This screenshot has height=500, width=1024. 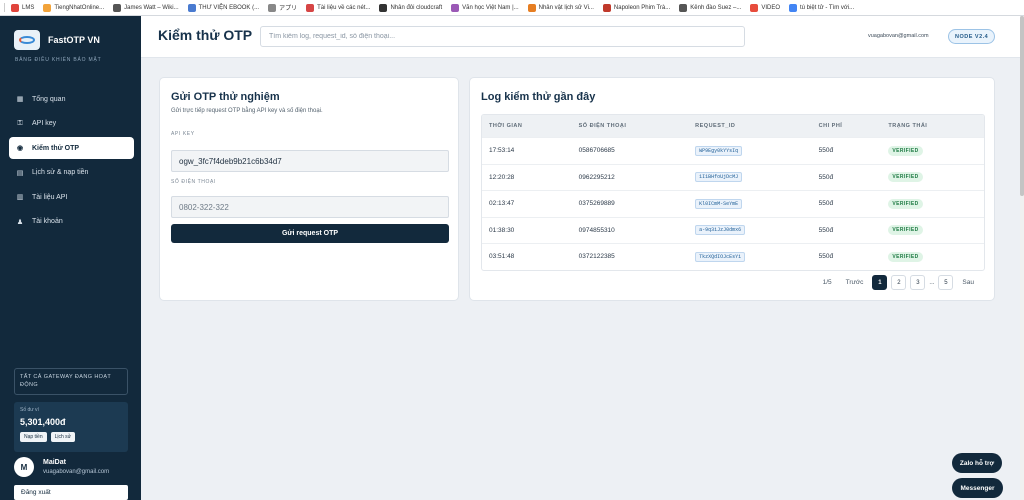 I want to click on pagination: 1/5 Trước 1 2 3 ... 5 Sau, so click(x=898, y=282).